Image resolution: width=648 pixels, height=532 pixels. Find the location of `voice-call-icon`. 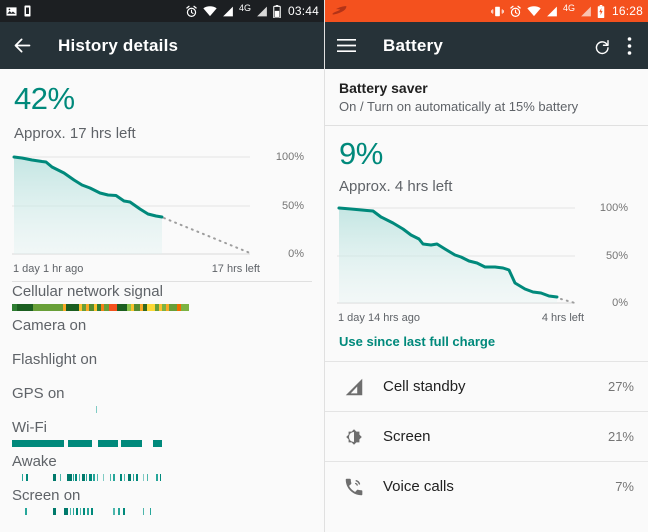

voice-call-icon is located at coordinates (354, 487).